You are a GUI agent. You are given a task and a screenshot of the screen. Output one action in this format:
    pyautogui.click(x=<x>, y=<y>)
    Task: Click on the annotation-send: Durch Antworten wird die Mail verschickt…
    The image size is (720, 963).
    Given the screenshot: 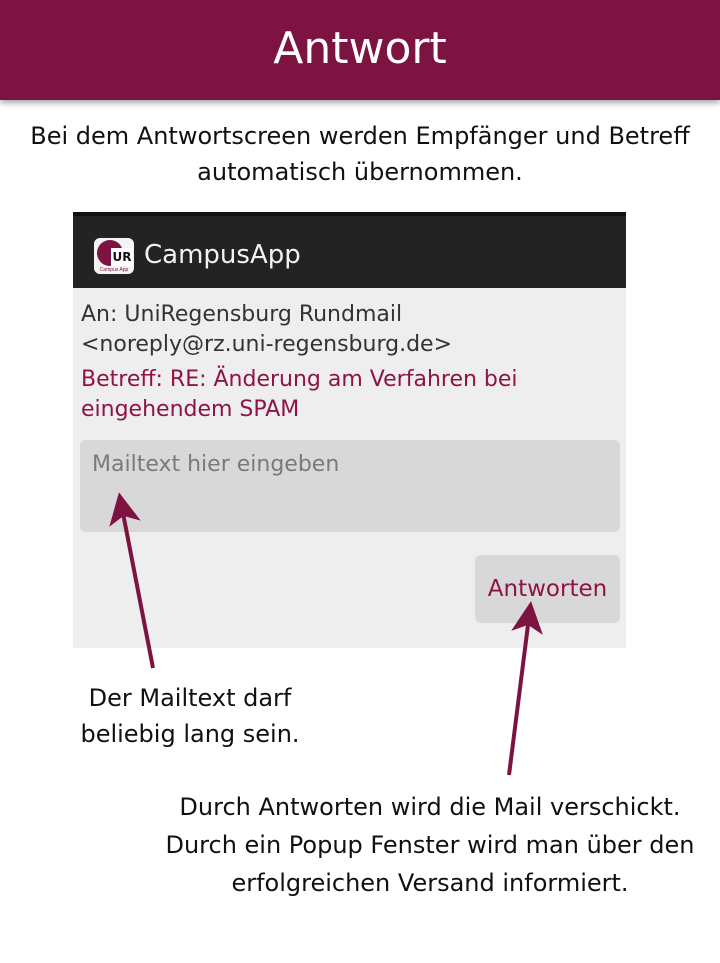 What is the action you would take?
    pyautogui.click(x=430, y=845)
    